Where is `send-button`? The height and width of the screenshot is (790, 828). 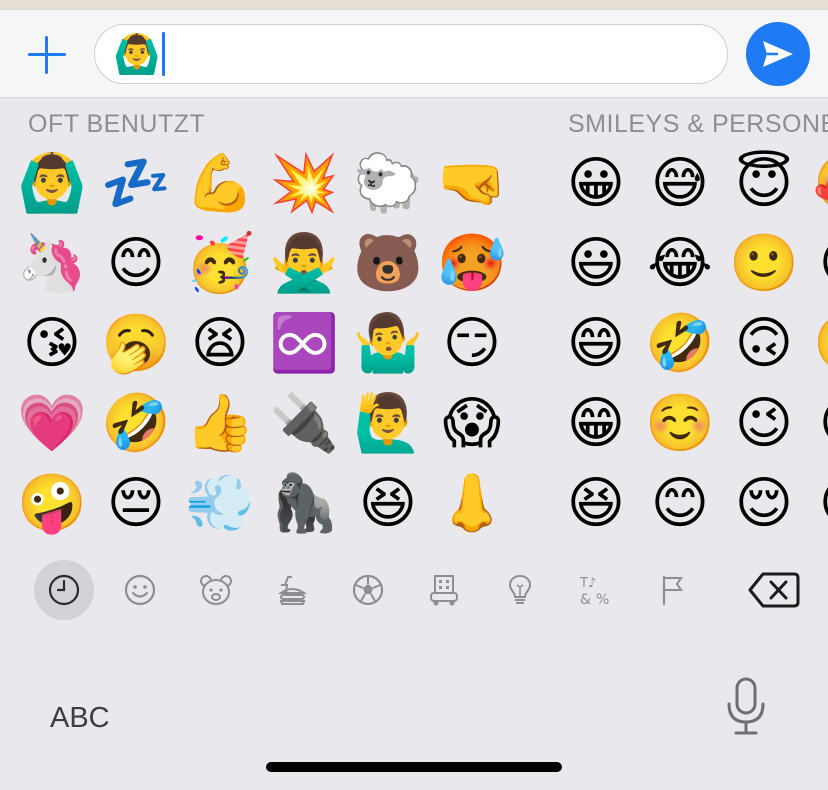
send-button is located at coordinates (778, 54).